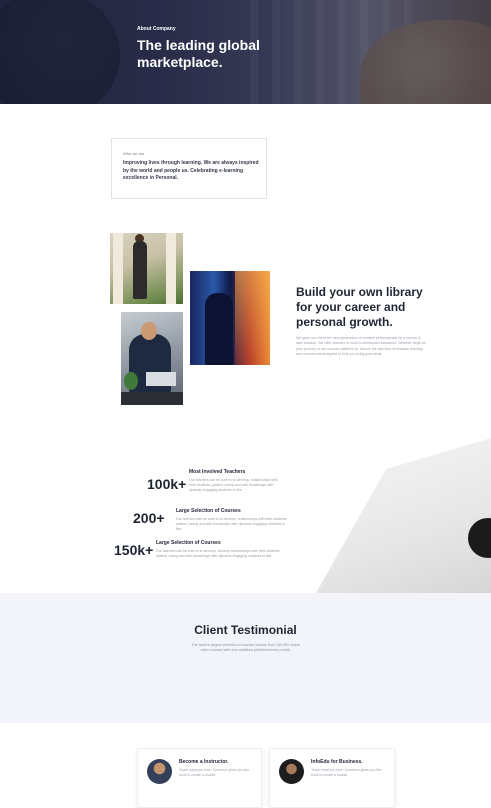 This screenshot has width=491, height=808. What do you see at coordinates (198, 53) in the screenshot?
I see `hero-title: The leading global marketplace.` at bounding box center [198, 53].